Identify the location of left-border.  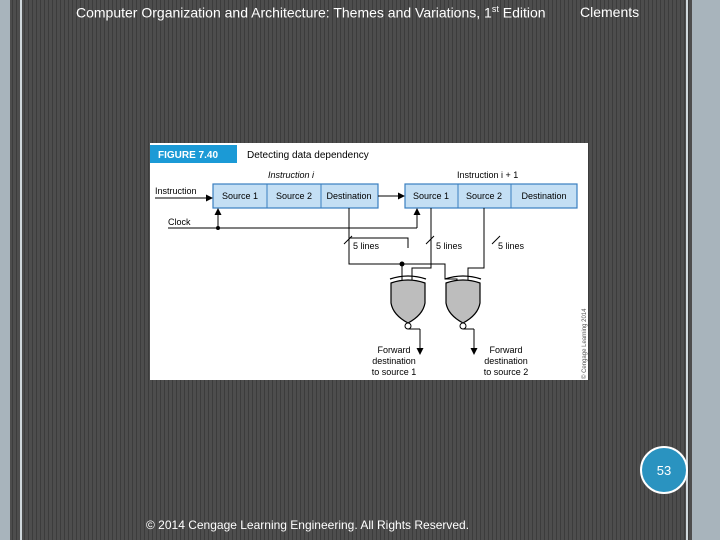
(5, 270).